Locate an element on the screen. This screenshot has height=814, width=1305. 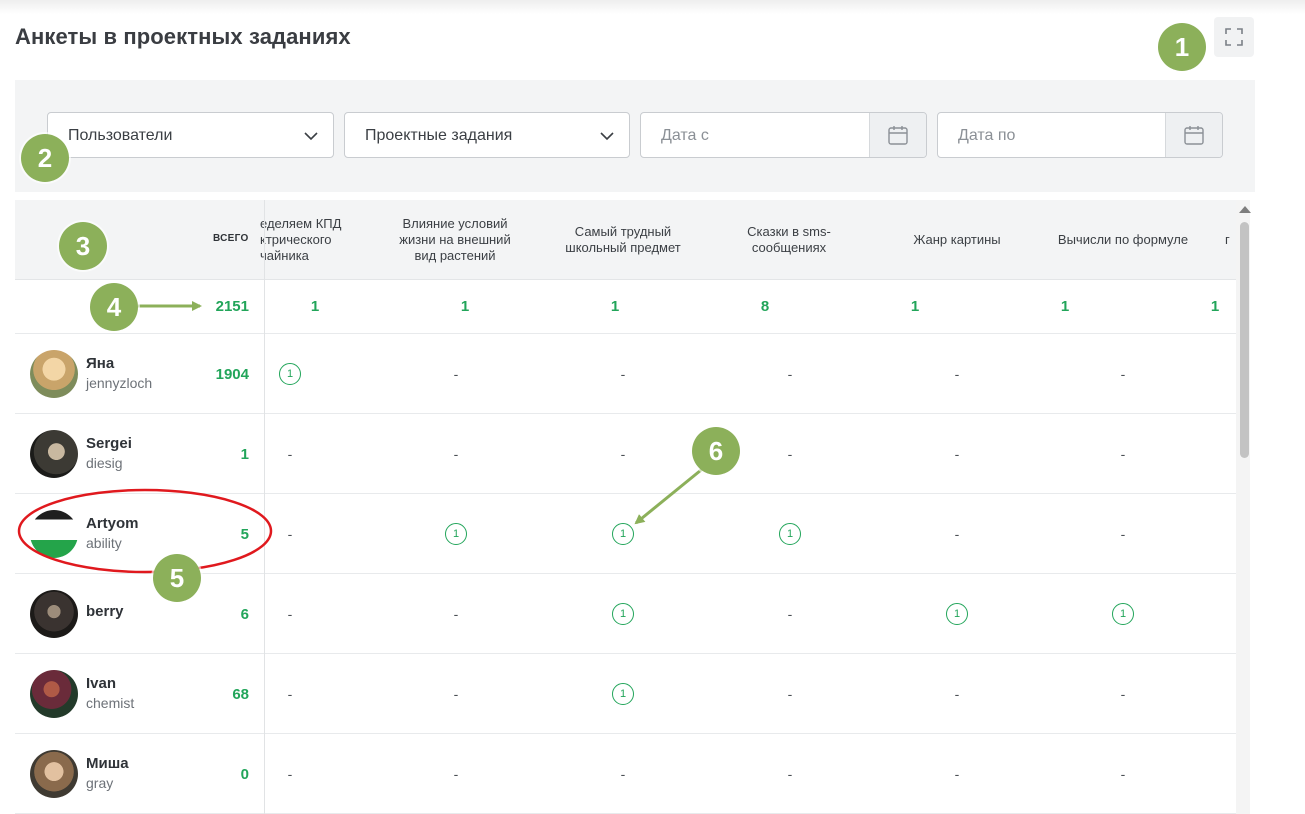
annotation-marker: 6 is located at coordinates (716, 451).